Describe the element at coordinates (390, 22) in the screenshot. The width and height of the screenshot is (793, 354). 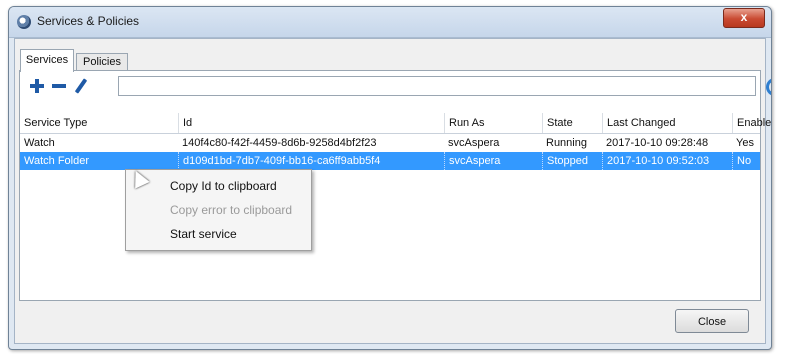
I see `title-bar: Services & Policies x` at that location.